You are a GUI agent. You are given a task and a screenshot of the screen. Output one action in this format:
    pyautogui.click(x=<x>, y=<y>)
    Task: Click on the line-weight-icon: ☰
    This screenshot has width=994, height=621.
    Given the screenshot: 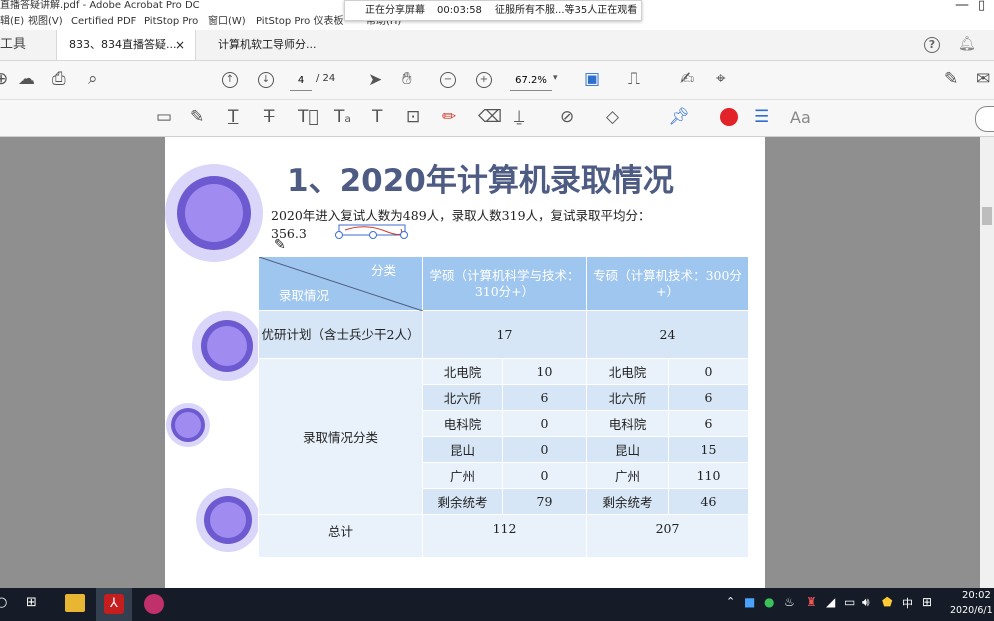 What is the action you would take?
    pyautogui.click(x=761, y=117)
    